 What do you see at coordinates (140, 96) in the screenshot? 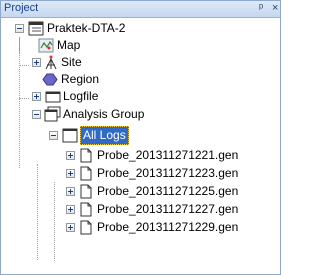
I see `tree-node-logfile: Logfile` at bounding box center [140, 96].